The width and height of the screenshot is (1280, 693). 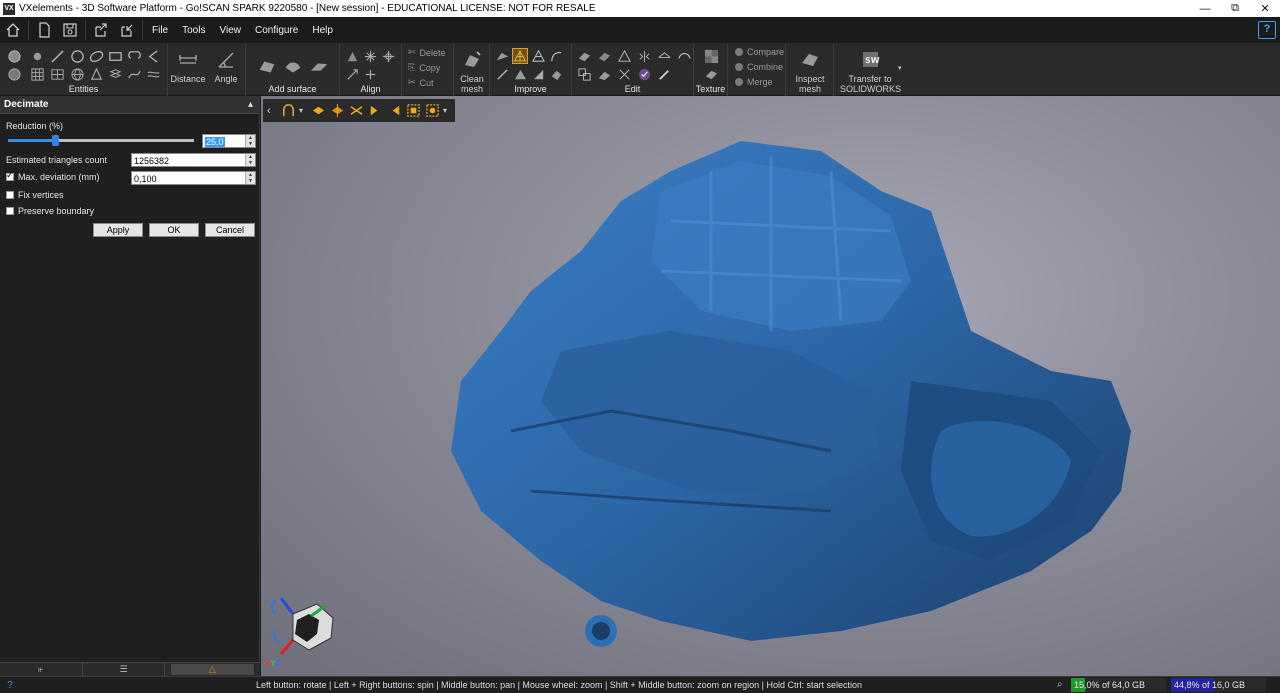 I want to click on zoom-magnifier-icon: ⌕, so click(x=1060, y=684).